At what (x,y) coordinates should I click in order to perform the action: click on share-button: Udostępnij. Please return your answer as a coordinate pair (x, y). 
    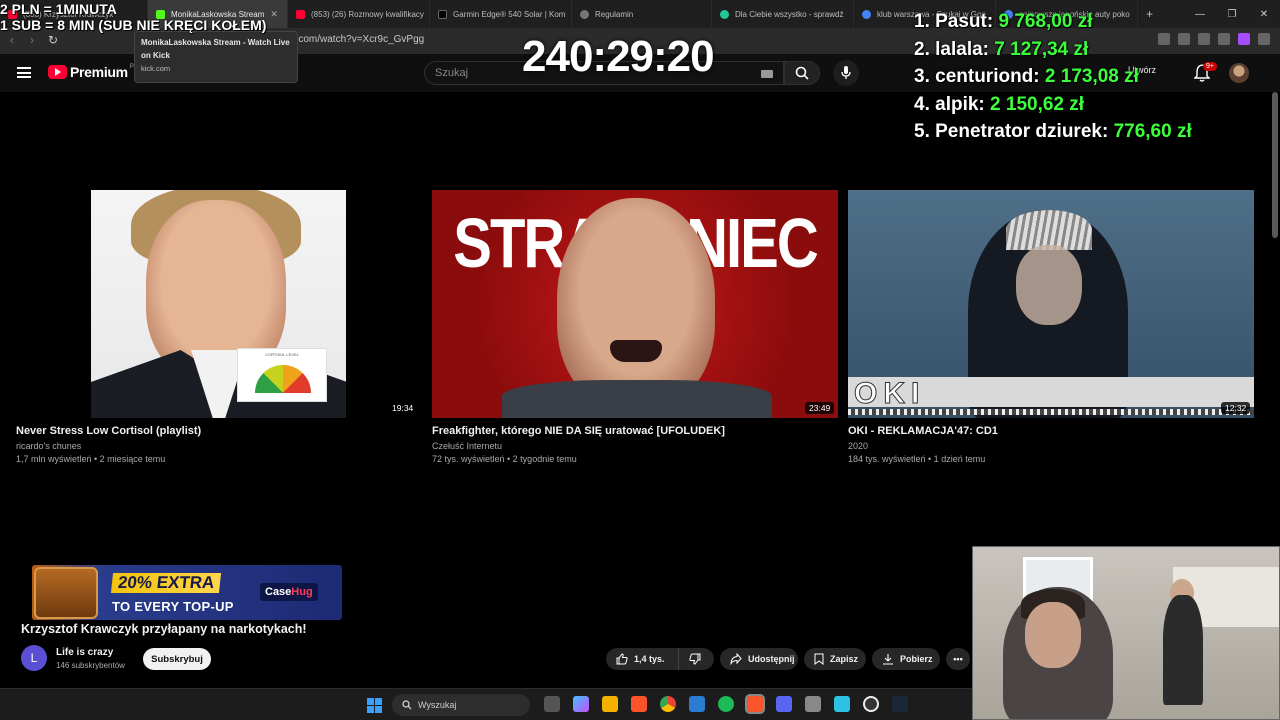
    Looking at the image, I should click on (759, 659).